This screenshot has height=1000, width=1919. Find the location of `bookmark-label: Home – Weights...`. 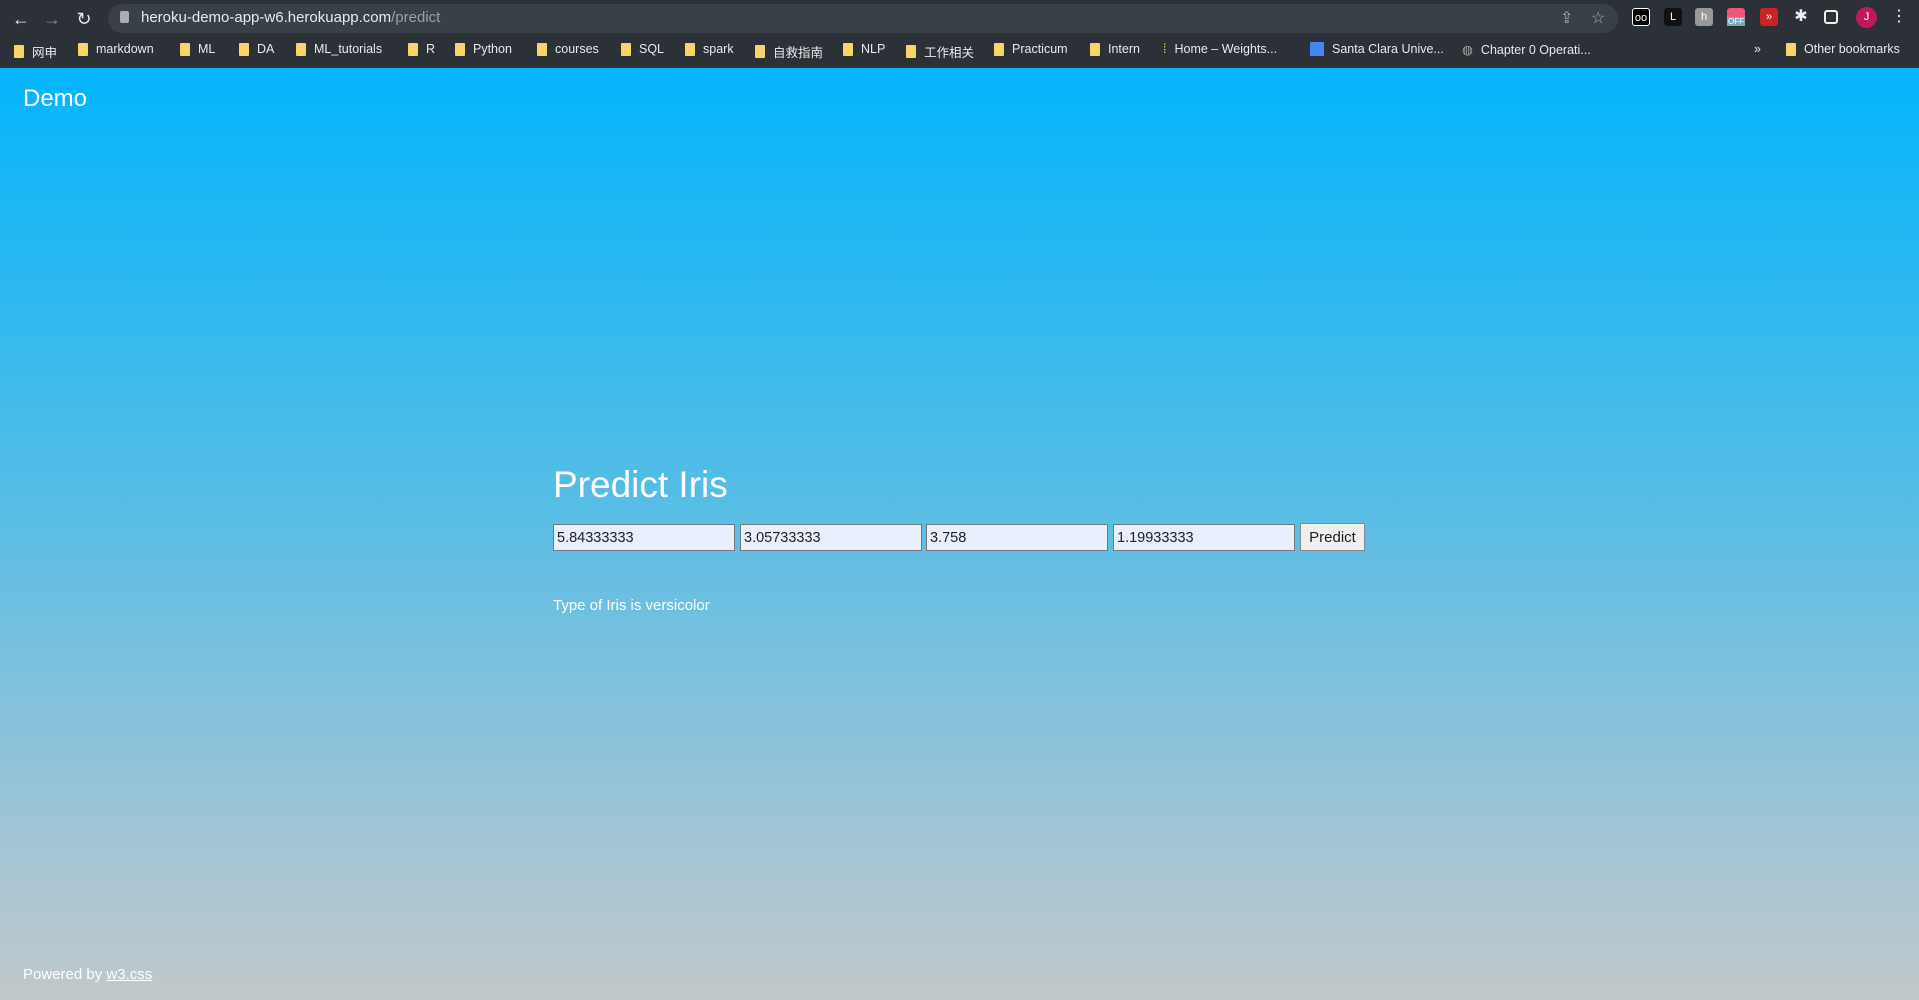

bookmark-label: Home – Weights... is located at coordinates (1226, 49).